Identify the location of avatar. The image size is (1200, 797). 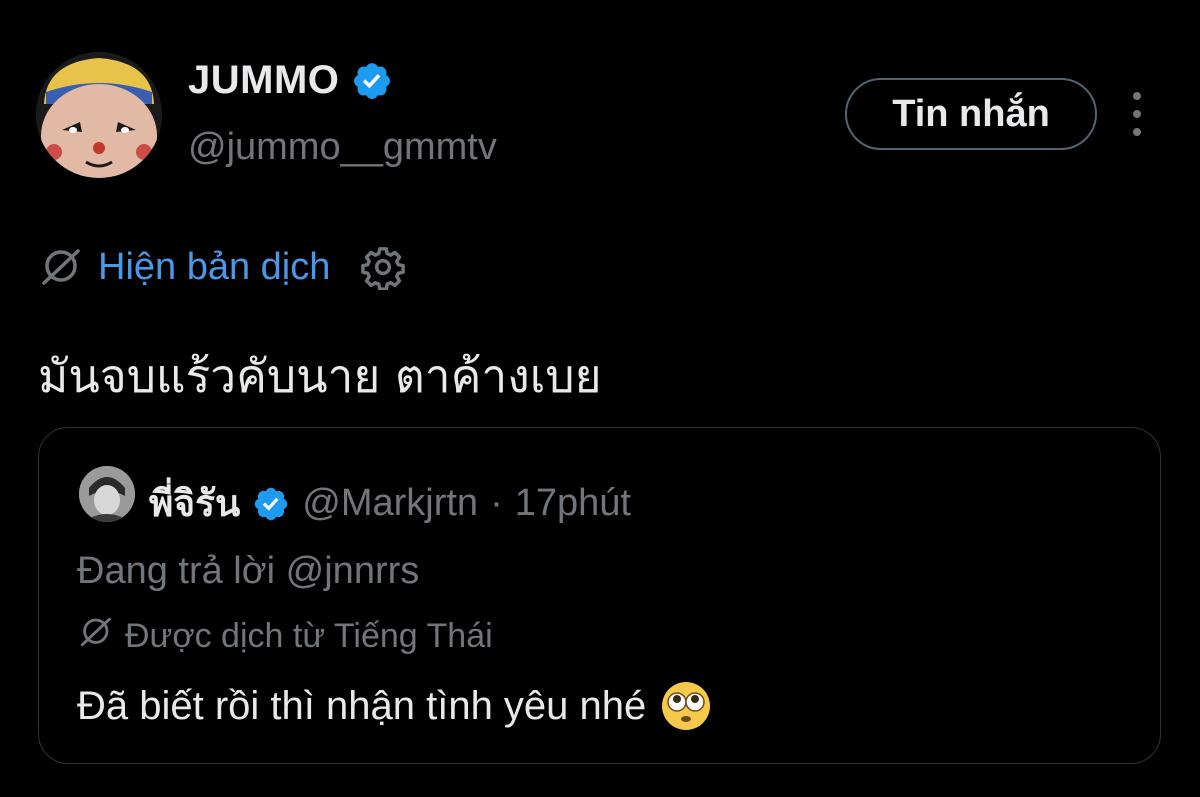
(99, 115).